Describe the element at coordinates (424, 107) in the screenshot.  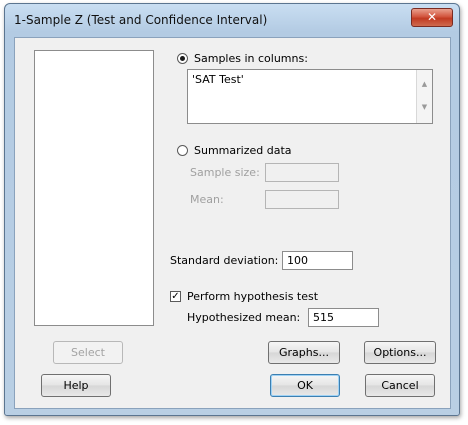
I see `scroll-down-icon: ▼` at that location.